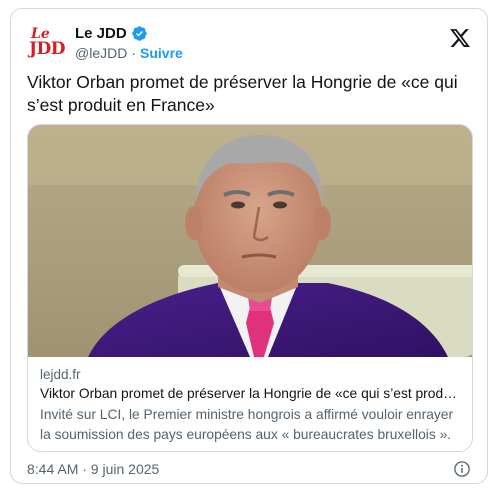  What do you see at coordinates (462, 469) in the screenshot?
I see `info-icon` at bounding box center [462, 469].